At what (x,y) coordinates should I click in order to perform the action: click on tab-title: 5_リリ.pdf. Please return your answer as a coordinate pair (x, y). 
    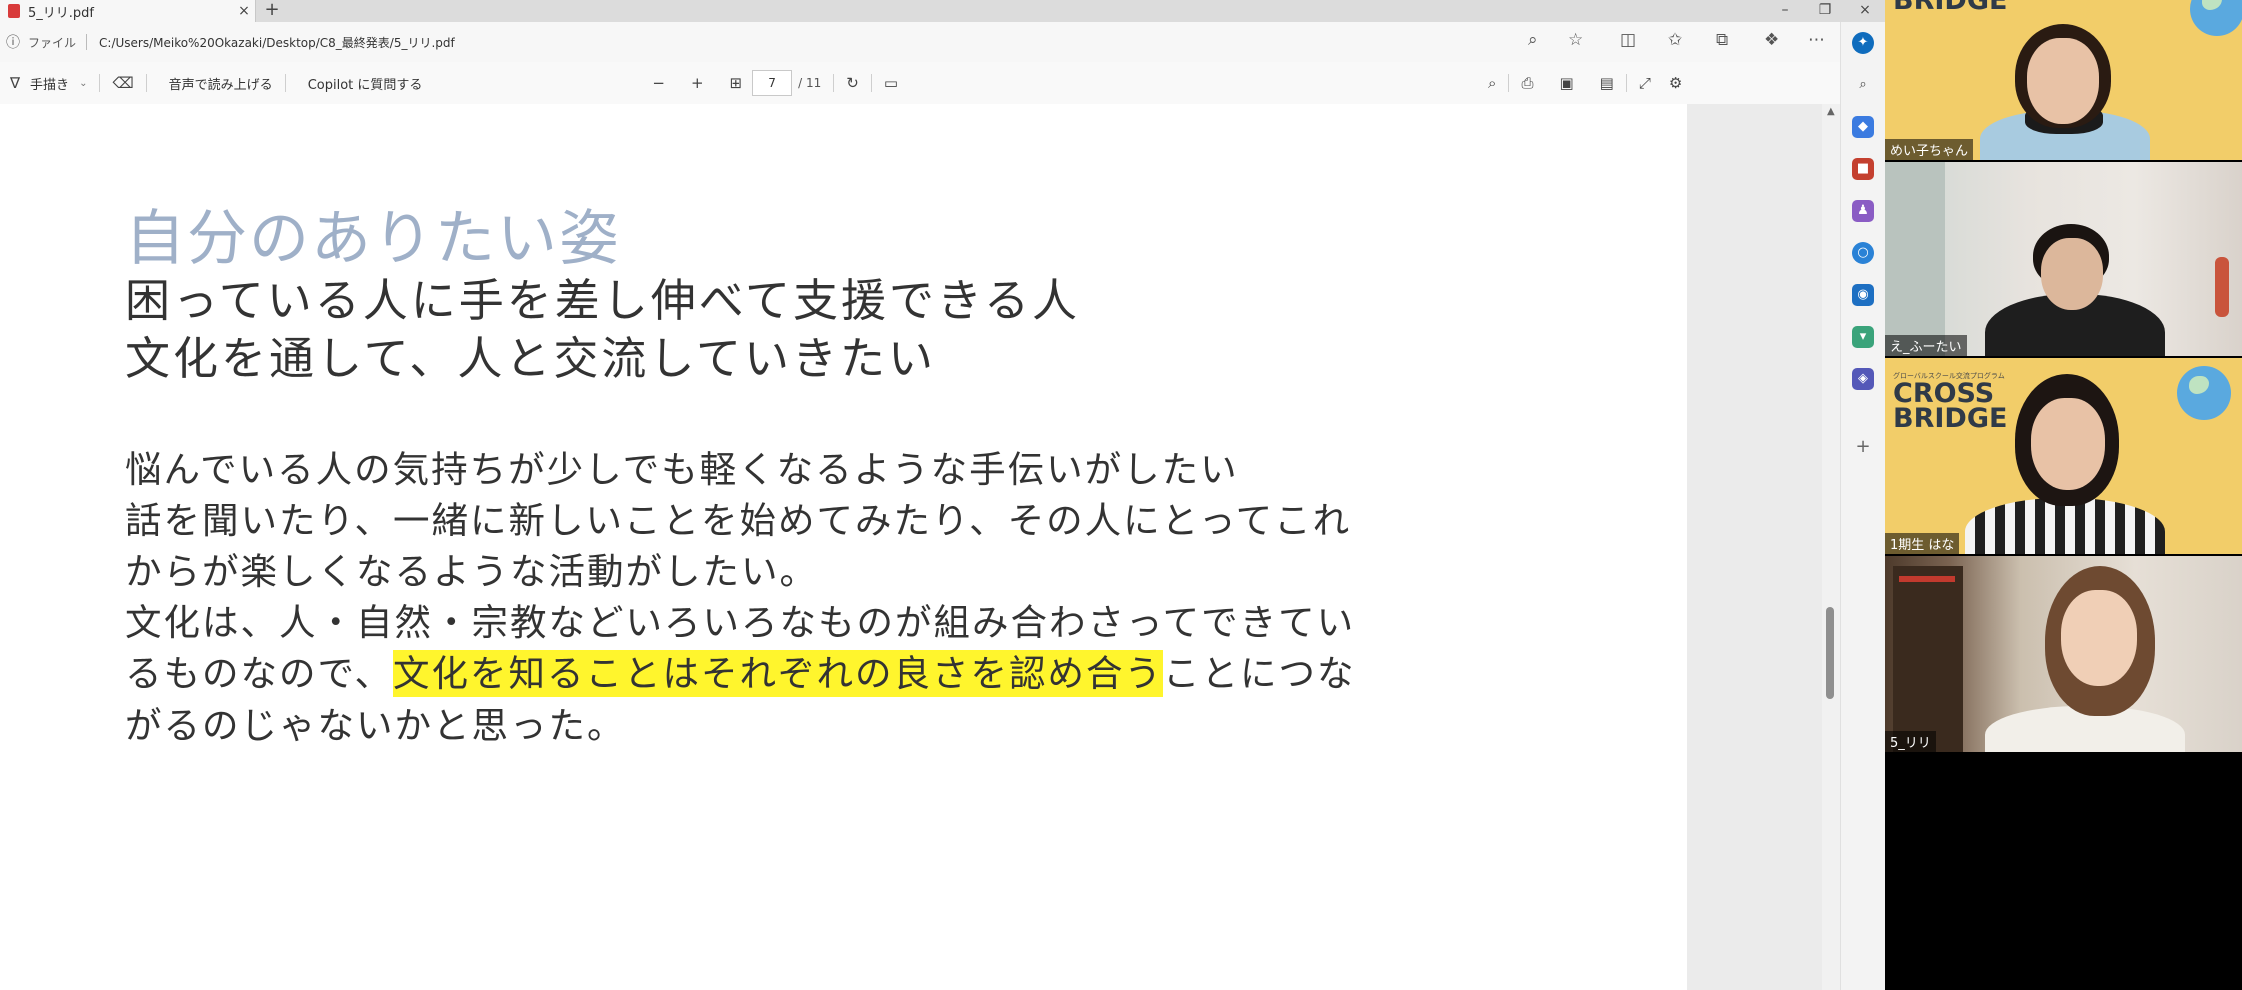
    Looking at the image, I should click on (61, 13).